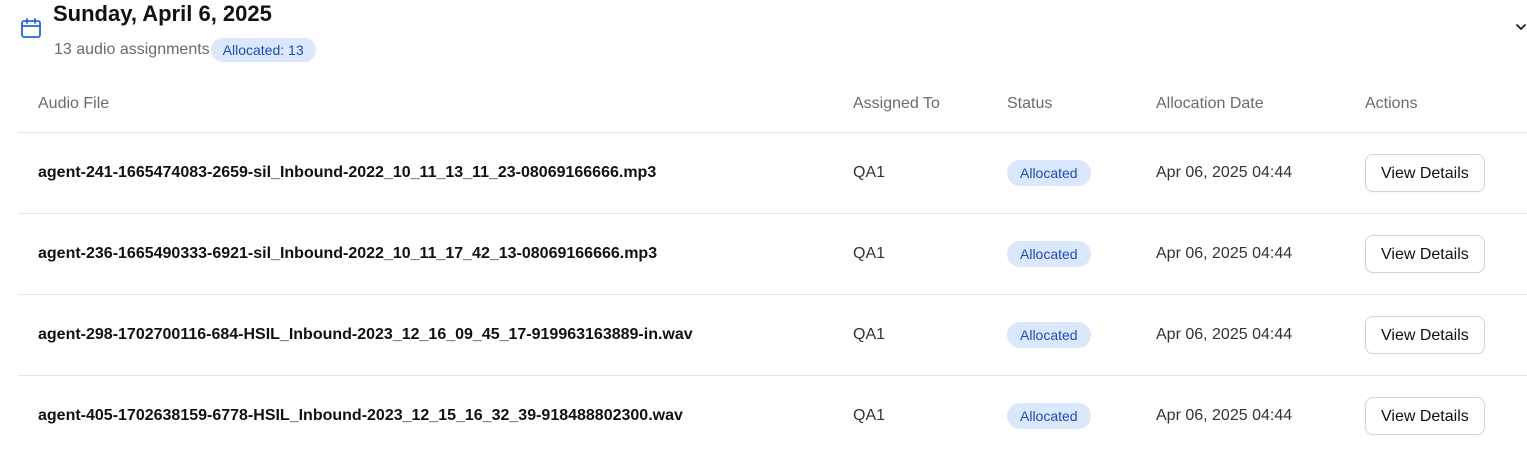 This screenshot has height=456, width=1527. I want to click on group-summary: 13 audio assignments Allocated: 13, so click(185, 50).